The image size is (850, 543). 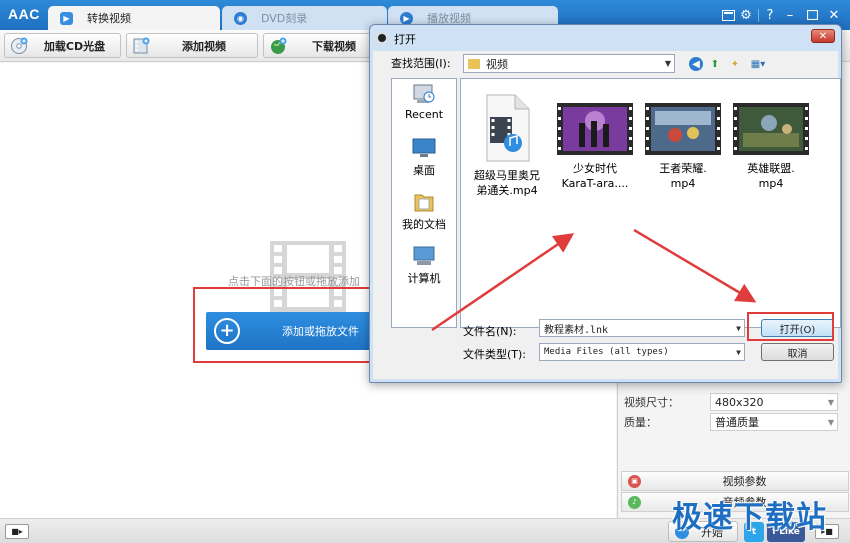 What do you see at coordinates (320, 331) in the screenshot?
I see `add-drop-file-label: 添加或拖放文件` at bounding box center [320, 331].